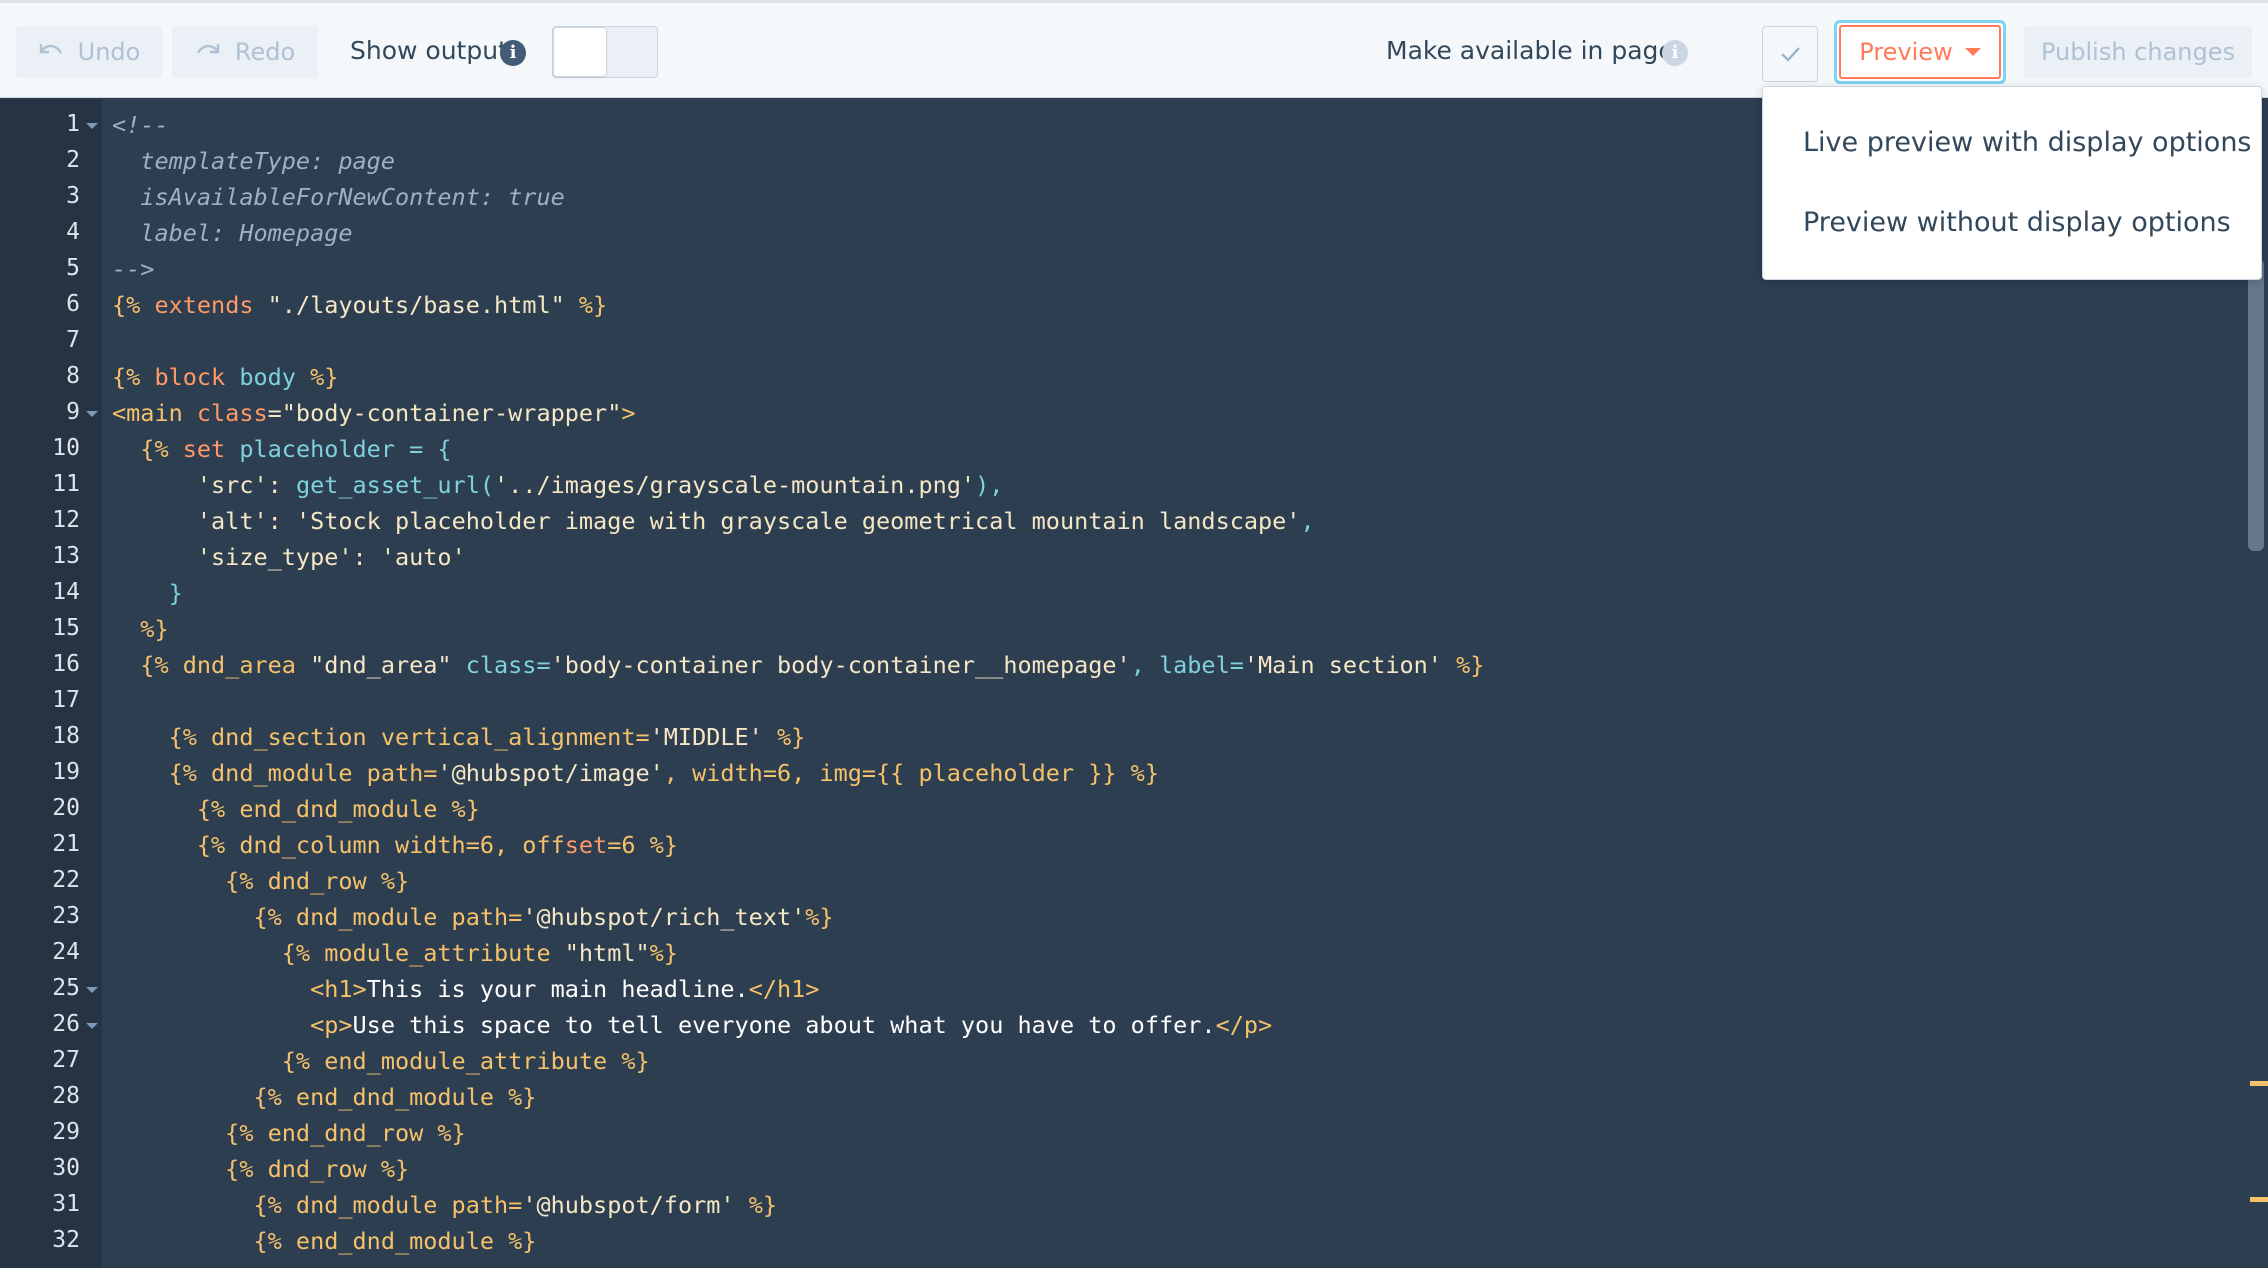 Image resolution: width=2268 pixels, height=1268 pixels. Describe the element at coordinates (423, 557) in the screenshot. I see `code-token: 'auto'` at that location.